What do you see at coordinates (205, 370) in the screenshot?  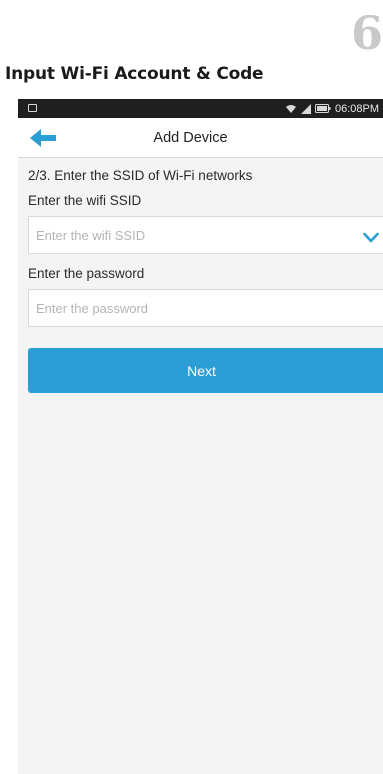 I see `next-button: Next` at bounding box center [205, 370].